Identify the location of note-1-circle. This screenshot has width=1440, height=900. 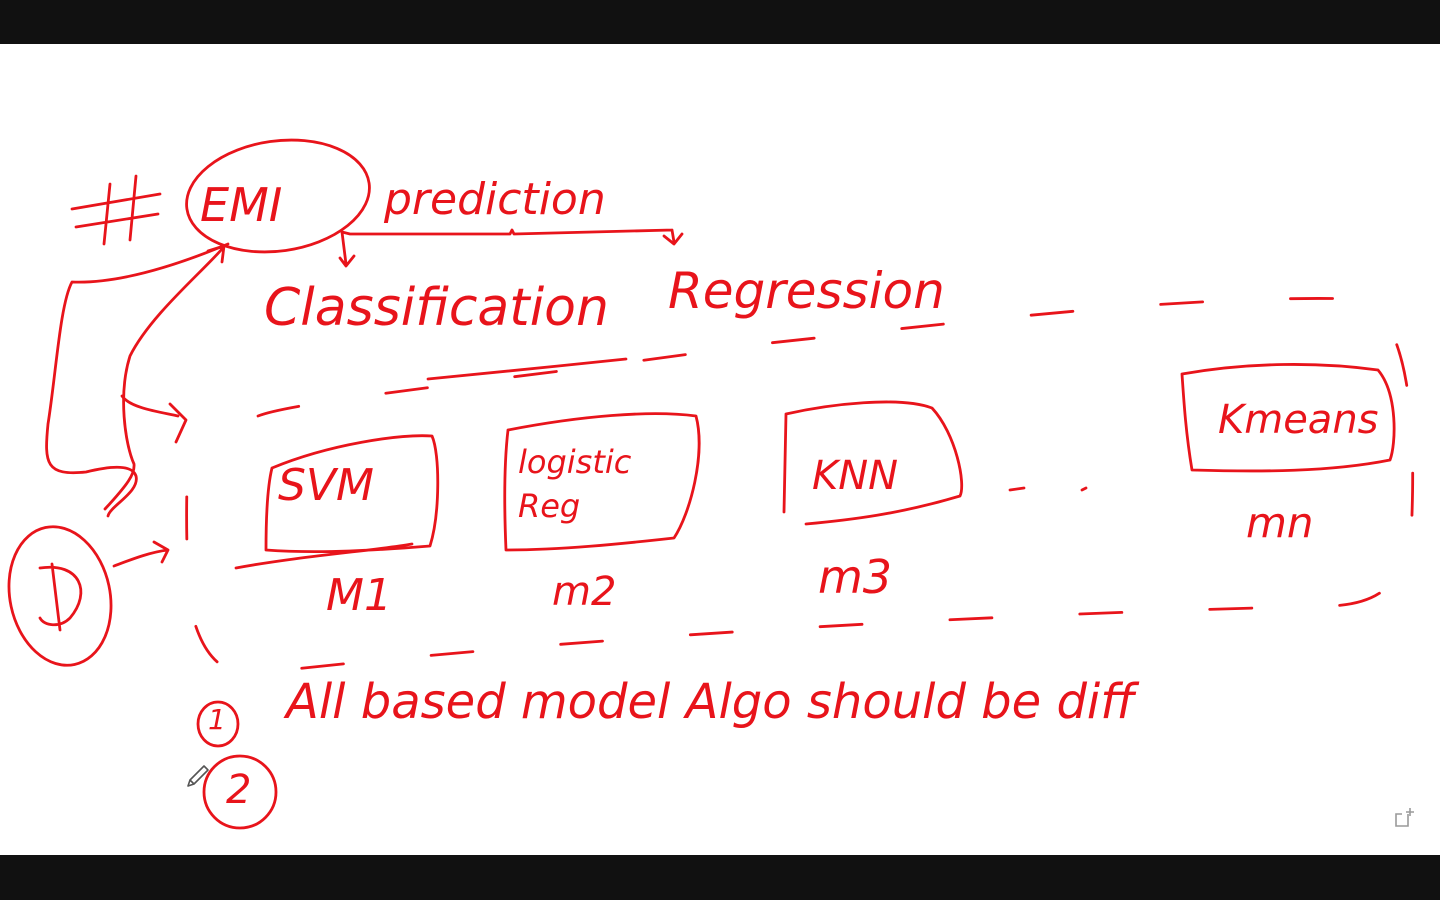
(218, 724).